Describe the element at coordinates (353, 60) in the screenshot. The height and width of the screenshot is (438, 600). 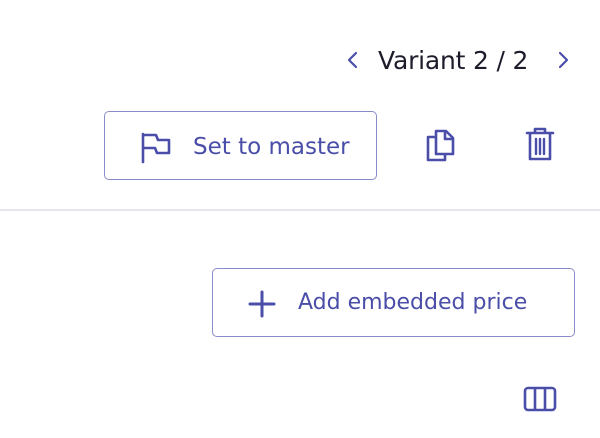
I see `chevron-left-icon` at that location.